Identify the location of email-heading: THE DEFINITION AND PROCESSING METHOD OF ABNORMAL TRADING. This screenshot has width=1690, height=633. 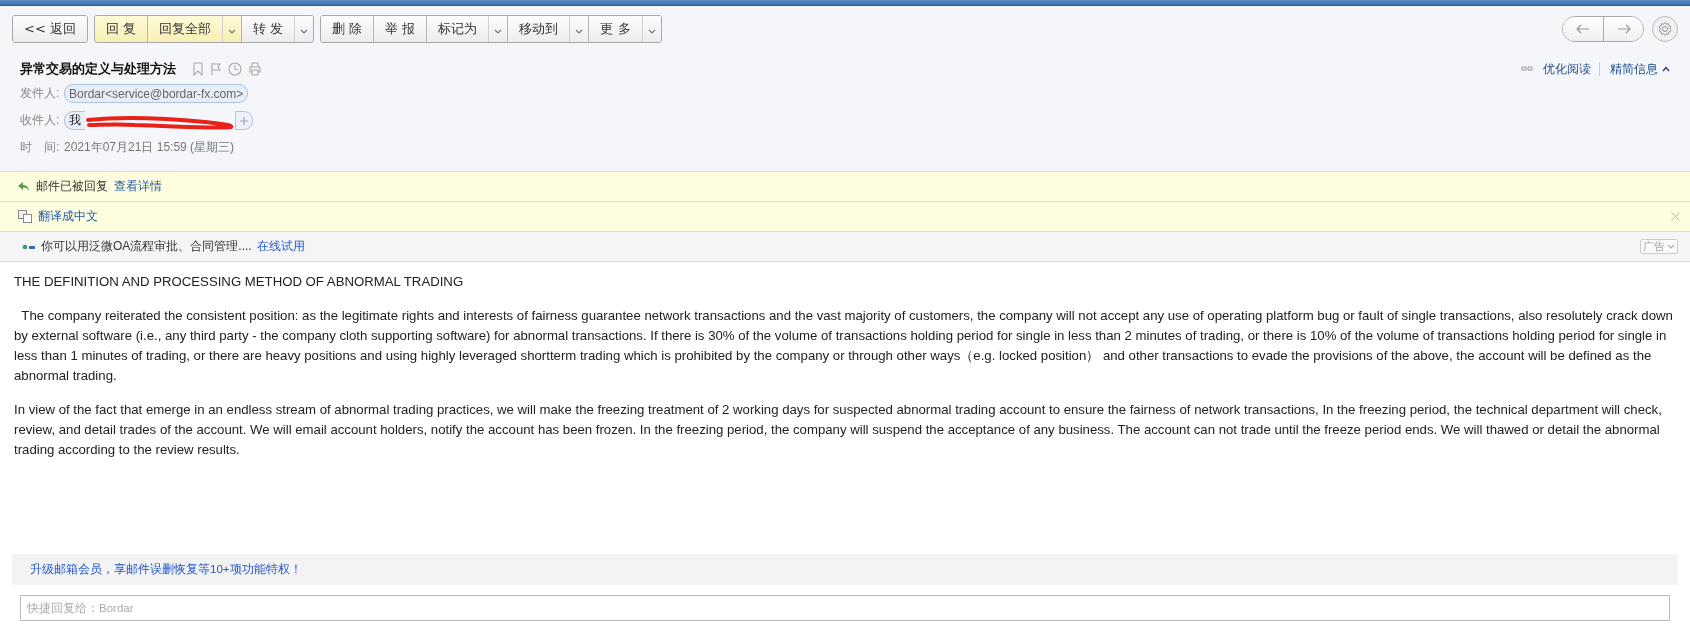
(239, 282).